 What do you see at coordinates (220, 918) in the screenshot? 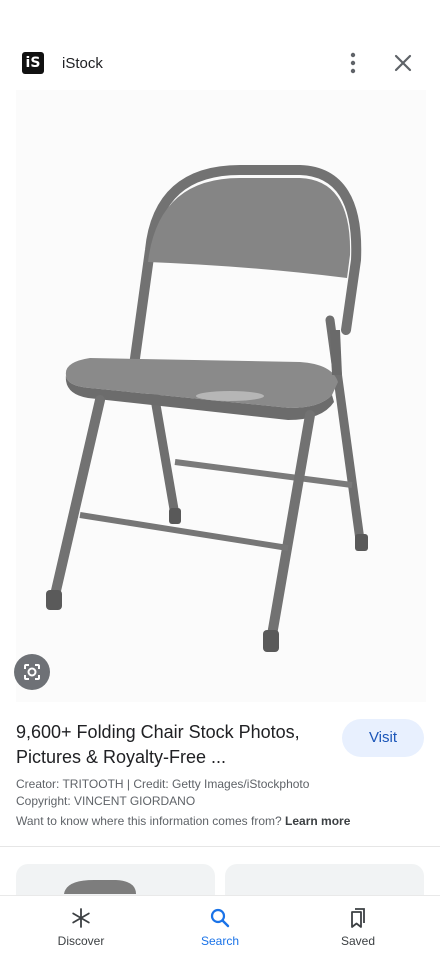
I see `search-icon` at bounding box center [220, 918].